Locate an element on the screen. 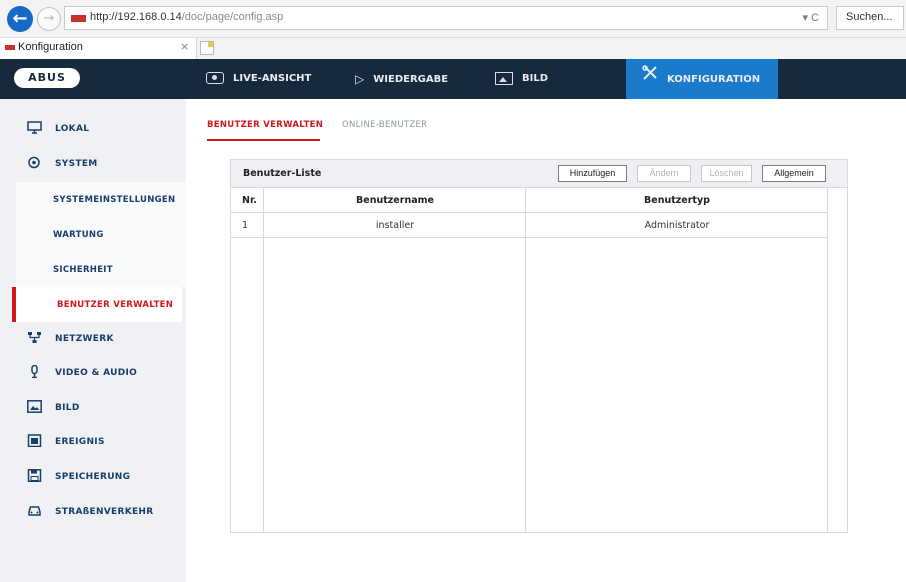 Image resolution: width=906 pixels, height=582 pixels. abus-logo: ABUS is located at coordinates (47, 78).